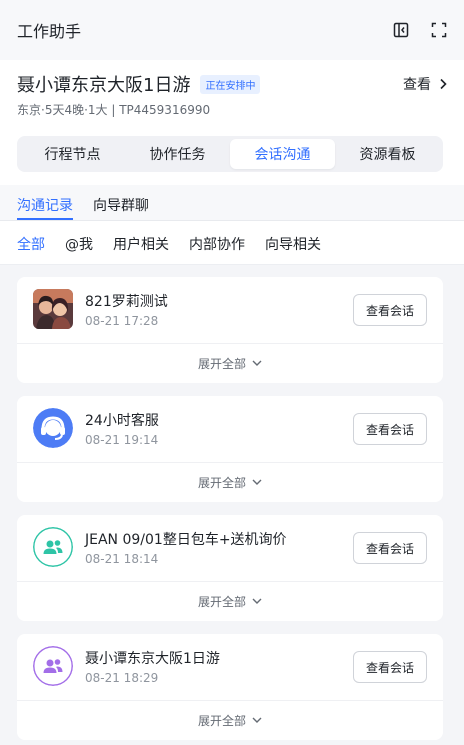  What do you see at coordinates (230, 687) in the screenshot?
I see `conversation-card: 聂小谭东京大阪1日游 08-21 18:29 查看会话 展开全部` at bounding box center [230, 687].